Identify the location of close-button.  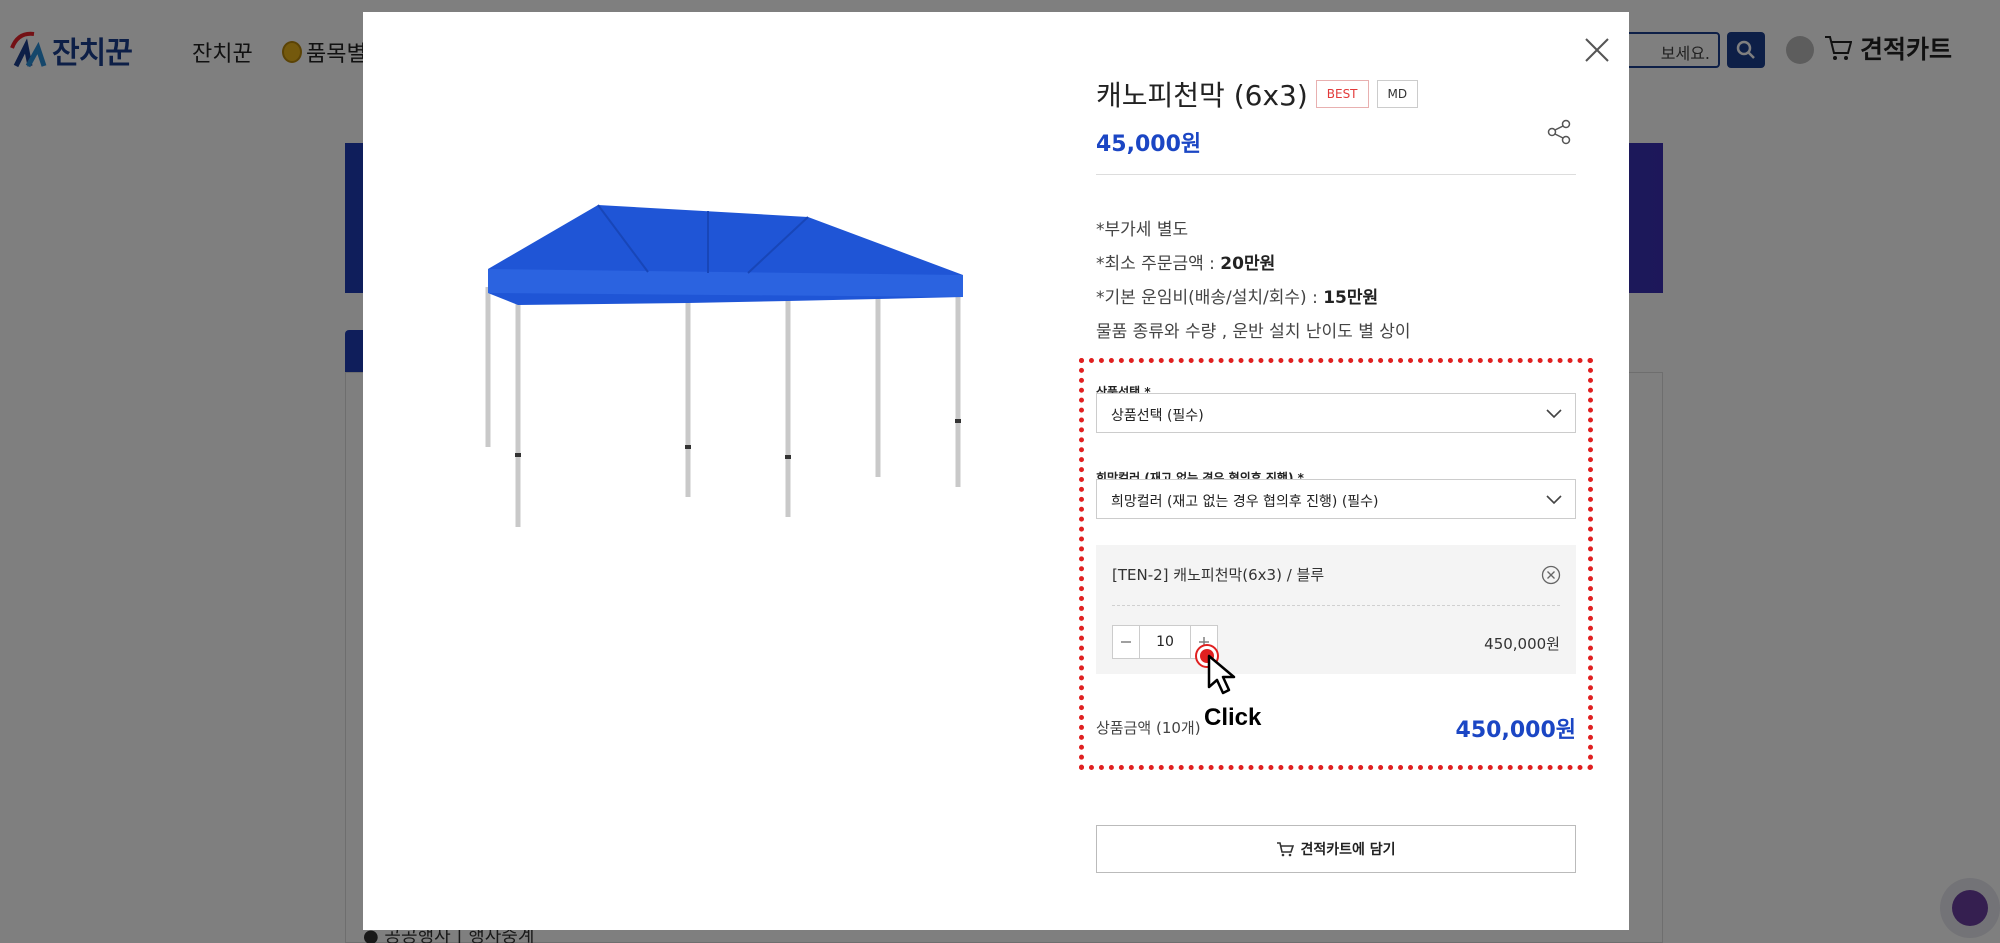
(1597, 50).